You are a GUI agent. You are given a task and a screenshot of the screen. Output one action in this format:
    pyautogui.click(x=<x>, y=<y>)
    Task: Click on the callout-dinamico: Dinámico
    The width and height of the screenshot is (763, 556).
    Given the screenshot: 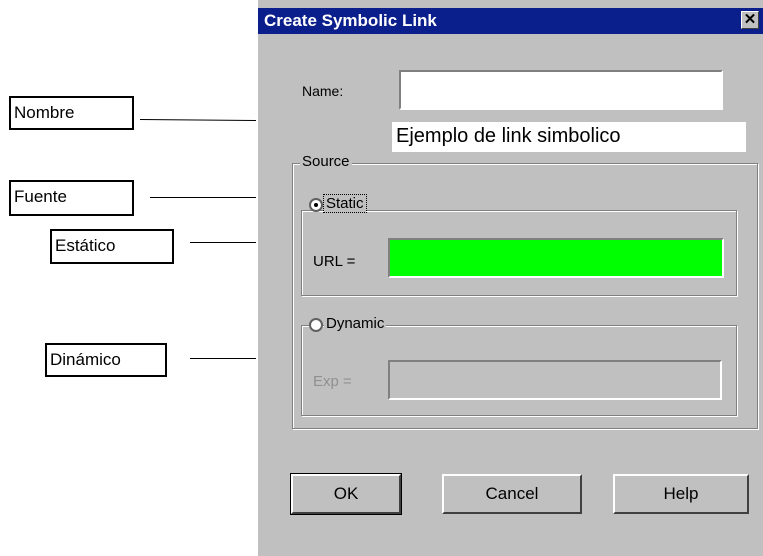 What is the action you would take?
    pyautogui.click(x=106, y=360)
    